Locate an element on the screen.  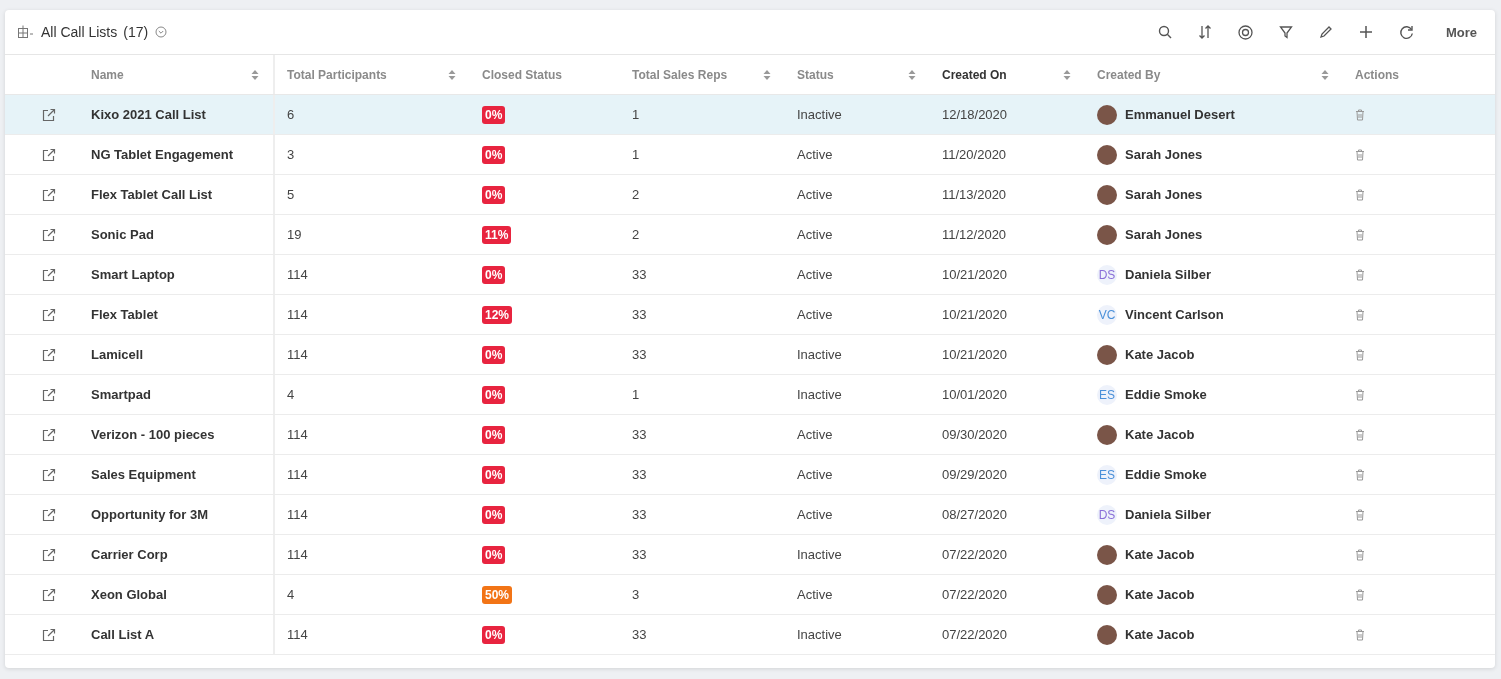
table-row: Flex Tablet Call List 5 0% 2 Active 11/13/2020 Sarah Jones is located at coordinates (750, 195).